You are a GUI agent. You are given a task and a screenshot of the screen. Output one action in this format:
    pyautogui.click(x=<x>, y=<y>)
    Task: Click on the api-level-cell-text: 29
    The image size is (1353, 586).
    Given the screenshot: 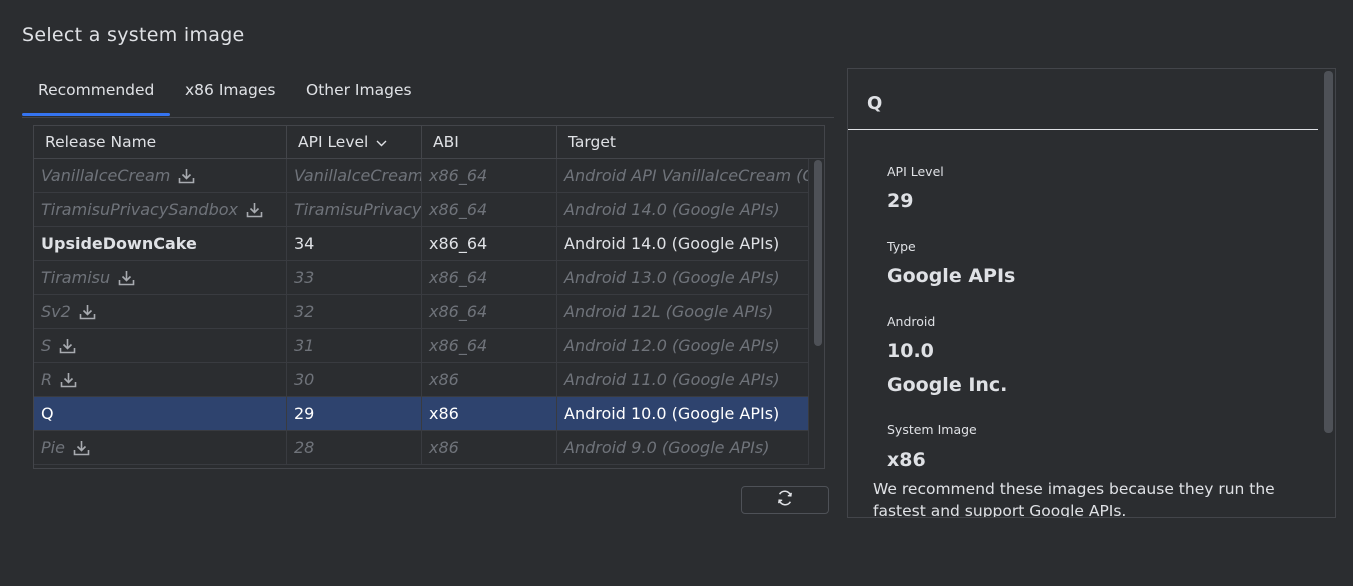 What is the action you would take?
    pyautogui.click(x=304, y=413)
    